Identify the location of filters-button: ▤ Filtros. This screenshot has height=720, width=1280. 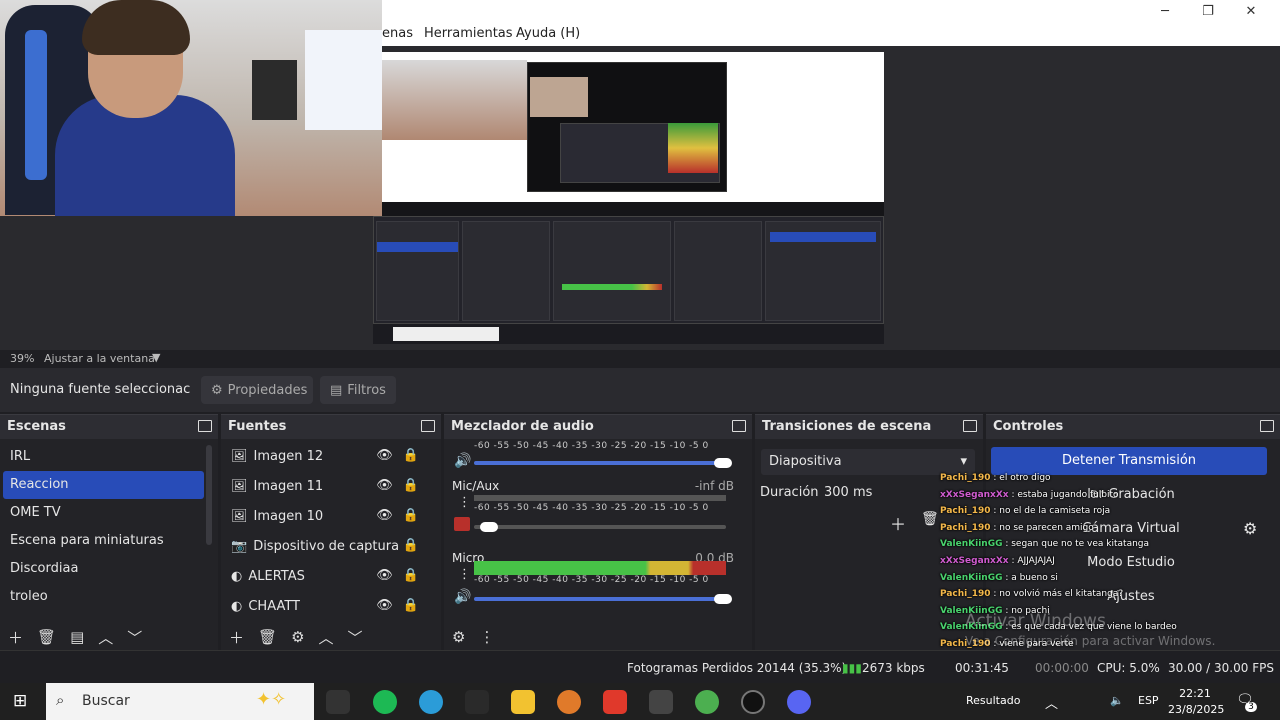
(358, 390).